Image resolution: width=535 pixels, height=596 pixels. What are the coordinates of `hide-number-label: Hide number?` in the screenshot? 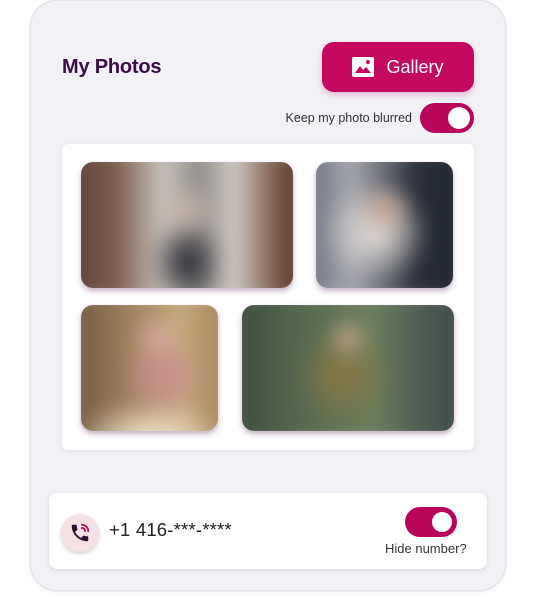 It's located at (426, 548).